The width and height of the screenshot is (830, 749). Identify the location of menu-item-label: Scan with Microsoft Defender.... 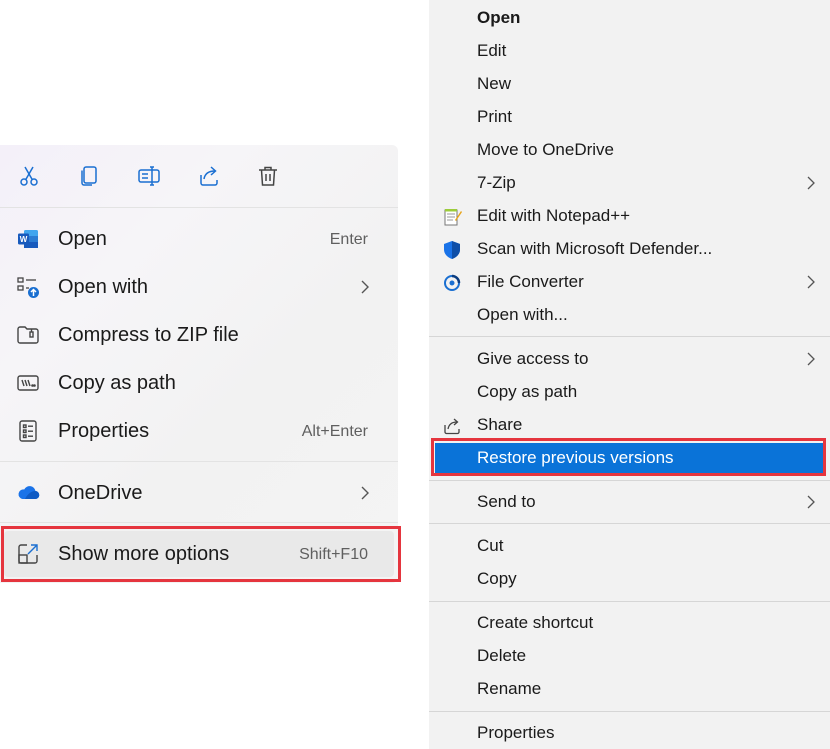
(595, 248).